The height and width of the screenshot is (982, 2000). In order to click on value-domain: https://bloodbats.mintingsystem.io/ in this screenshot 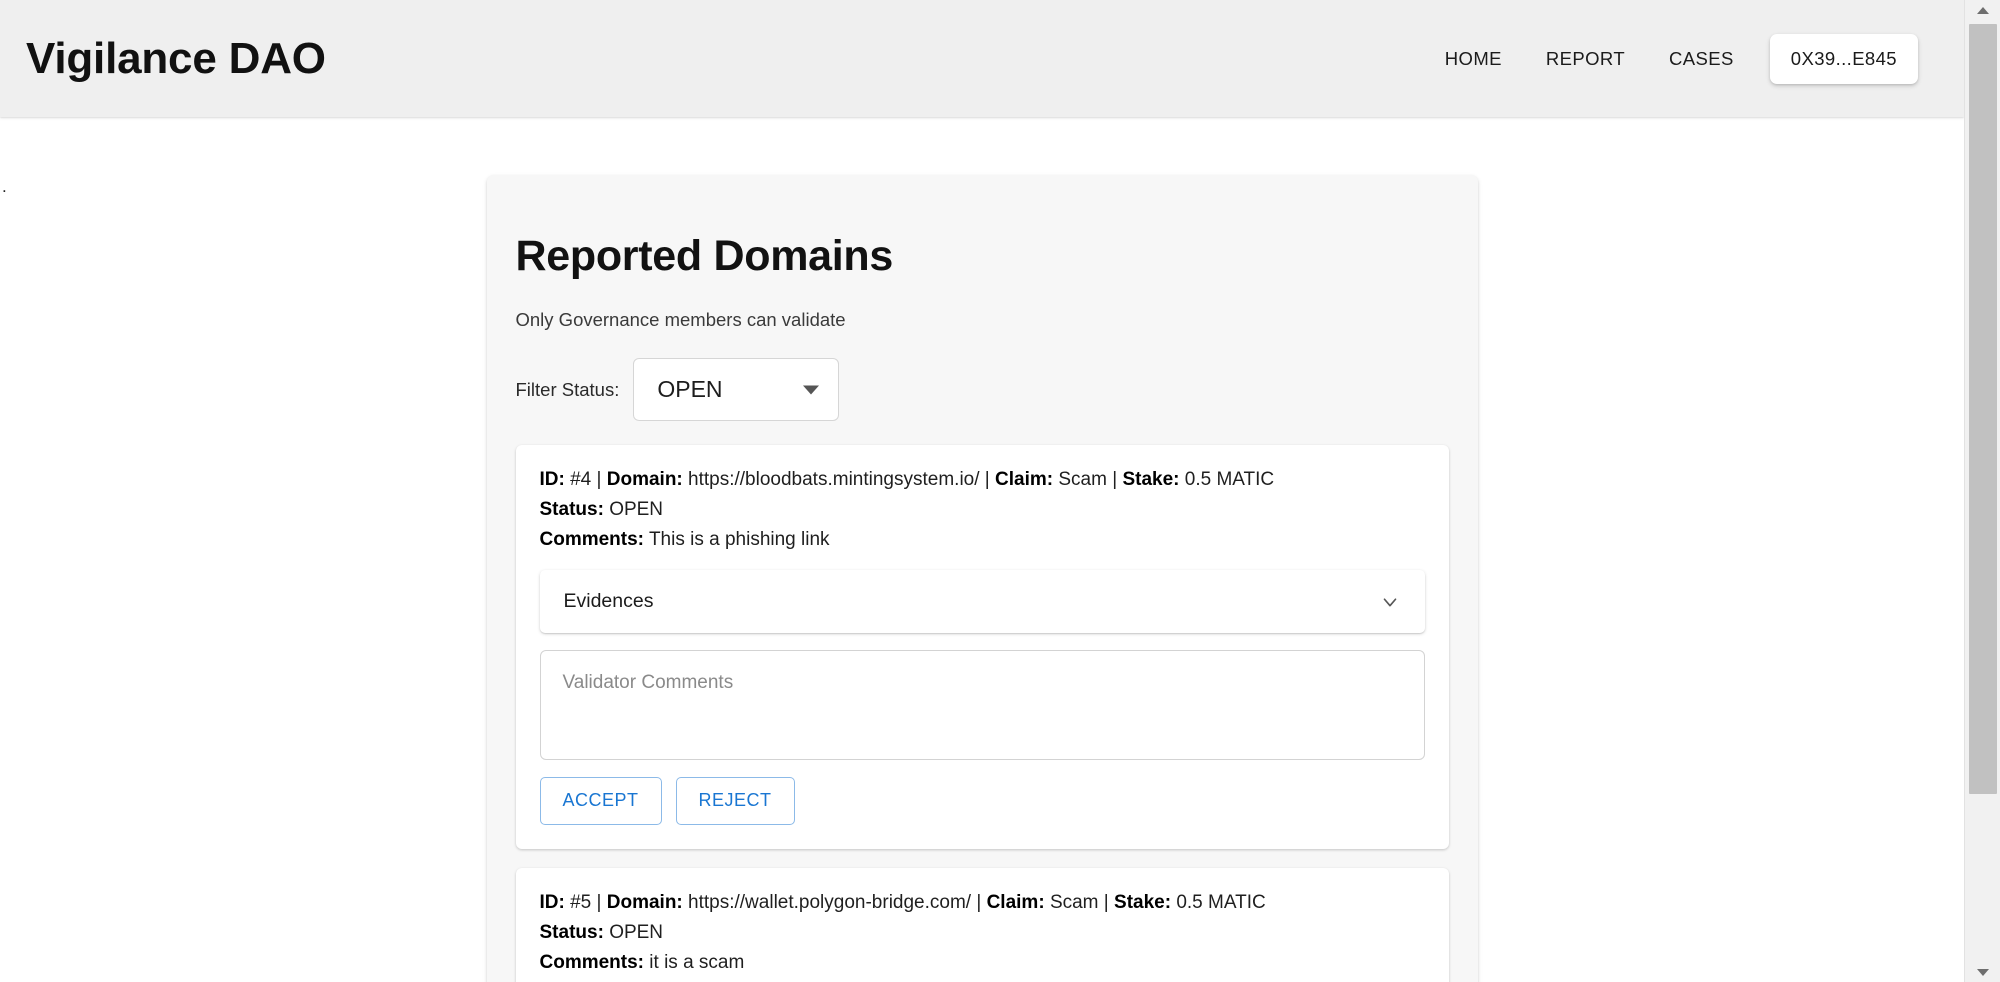, I will do `click(834, 480)`.